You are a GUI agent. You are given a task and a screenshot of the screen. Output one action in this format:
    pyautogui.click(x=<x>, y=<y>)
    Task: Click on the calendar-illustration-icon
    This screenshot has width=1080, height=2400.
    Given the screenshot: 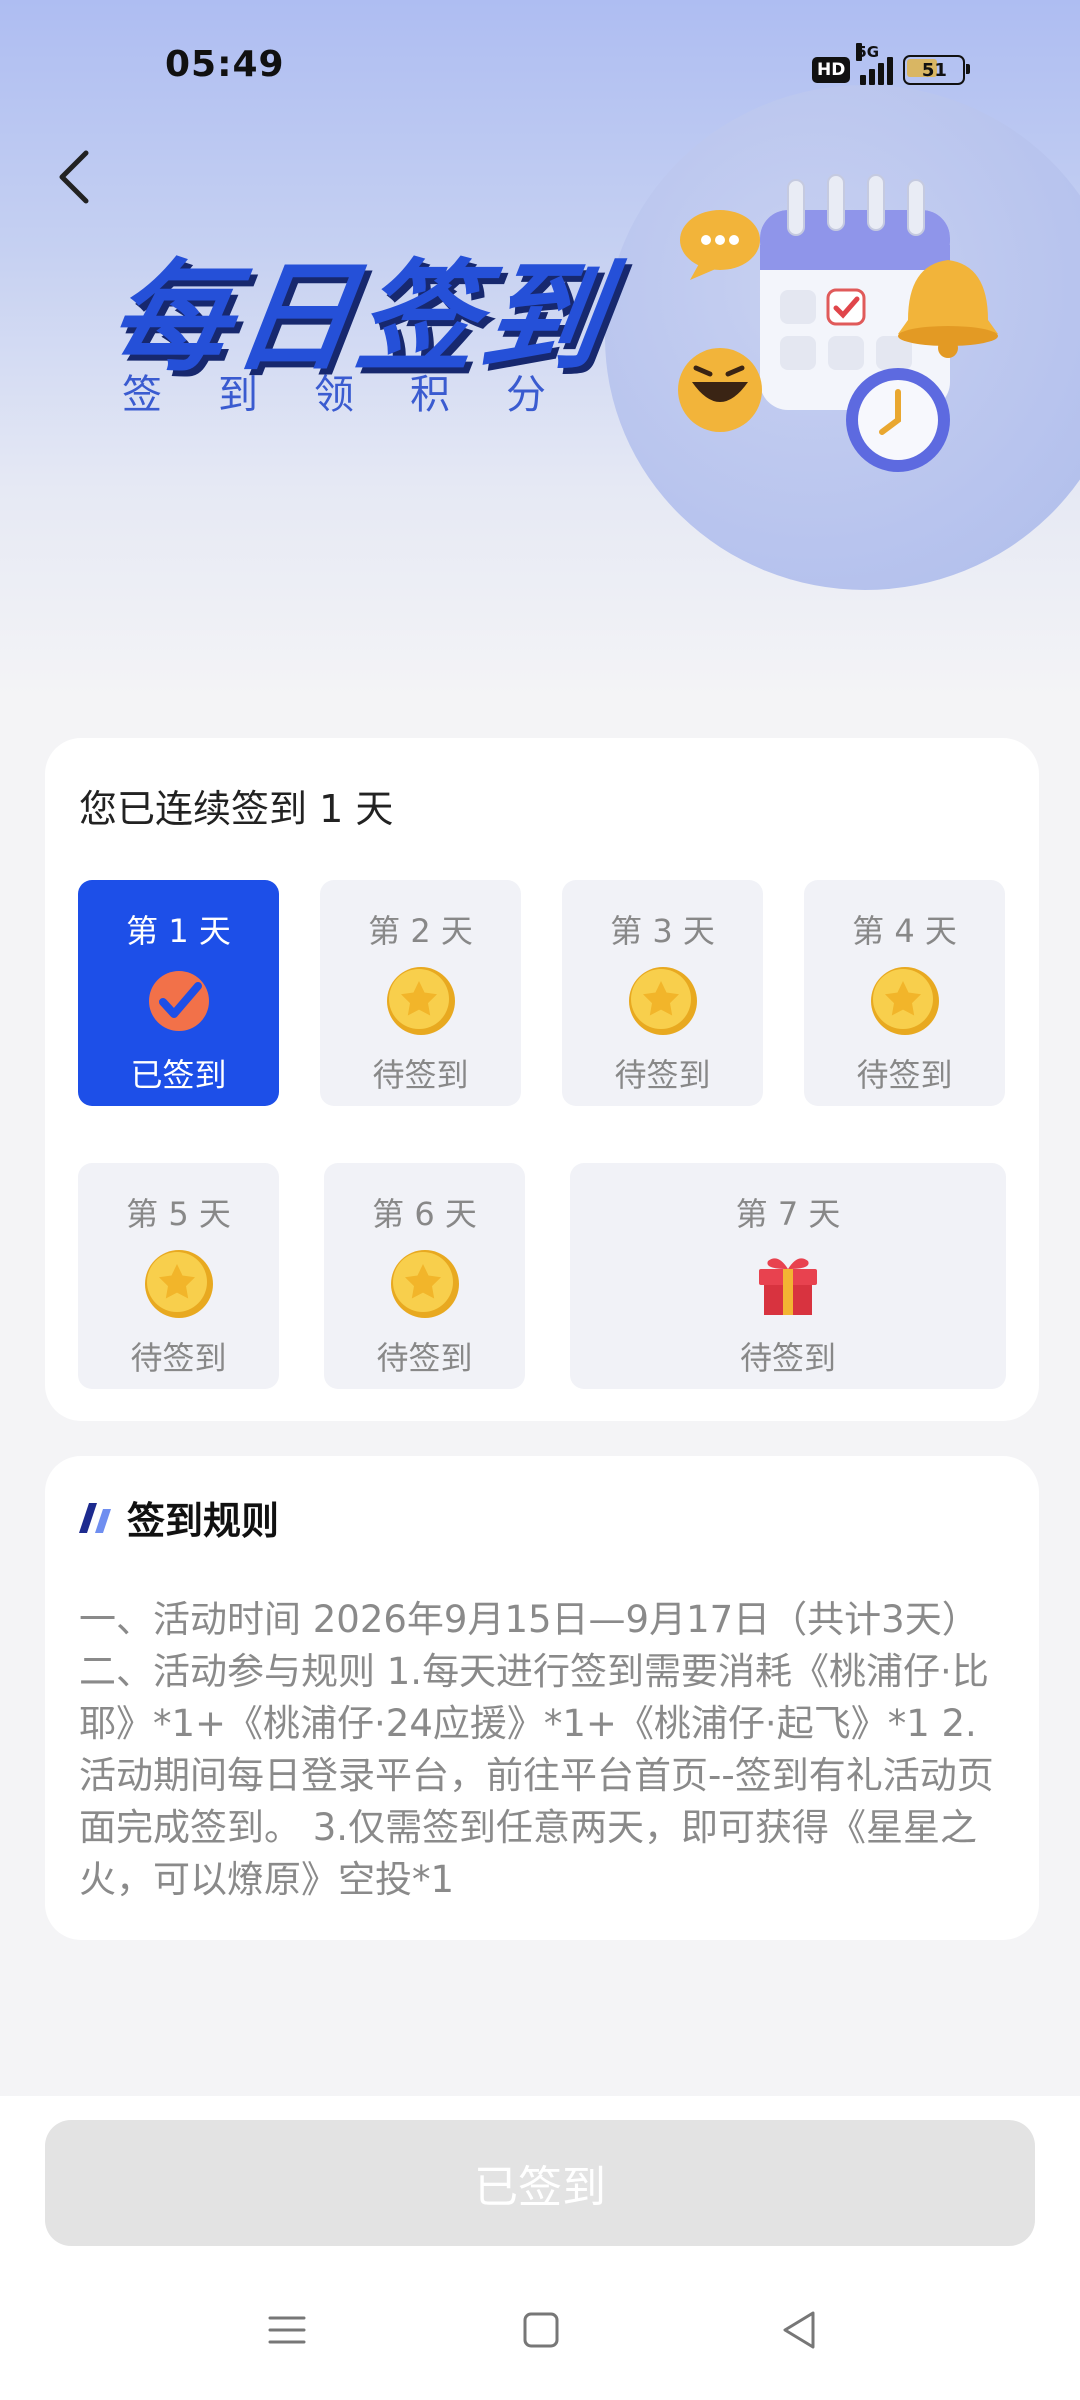 What is the action you would take?
    pyautogui.click(x=838, y=323)
    